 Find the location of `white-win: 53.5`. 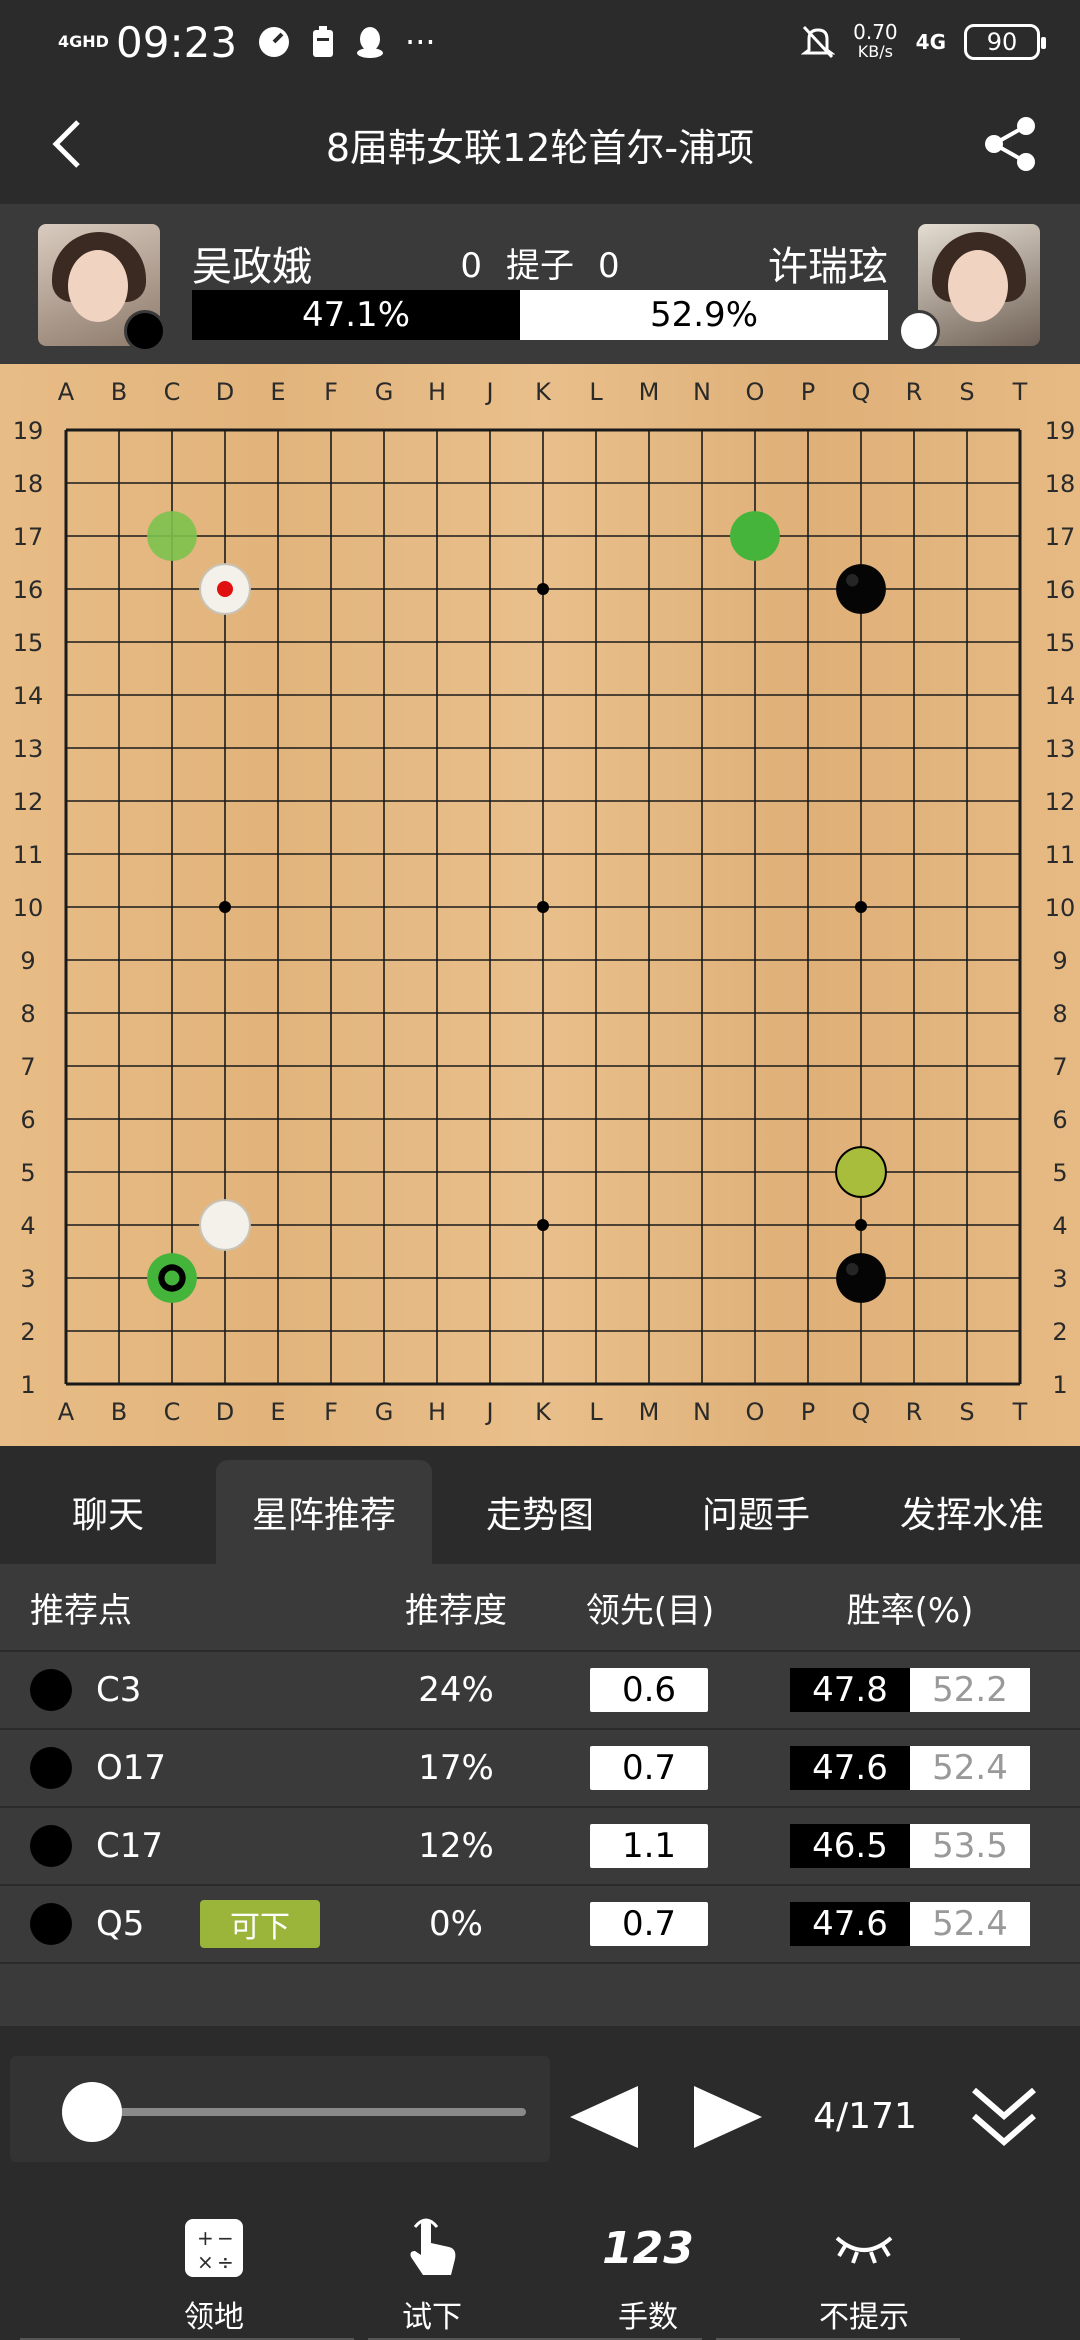

white-win: 53.5 is located at coordinates (970, 1846).